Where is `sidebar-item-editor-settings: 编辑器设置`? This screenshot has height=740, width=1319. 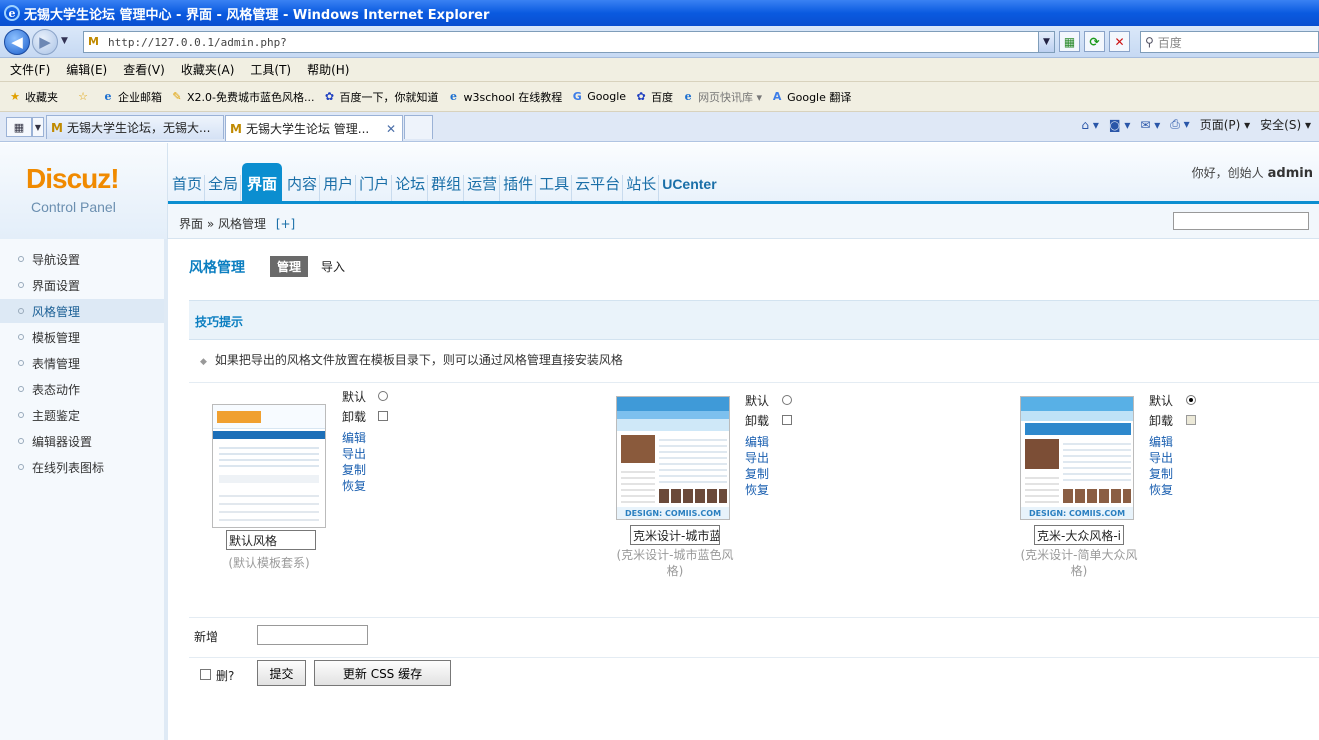 sidebar-item-editor-settings: 编辑器设置 is located at coordinates (82, 441).